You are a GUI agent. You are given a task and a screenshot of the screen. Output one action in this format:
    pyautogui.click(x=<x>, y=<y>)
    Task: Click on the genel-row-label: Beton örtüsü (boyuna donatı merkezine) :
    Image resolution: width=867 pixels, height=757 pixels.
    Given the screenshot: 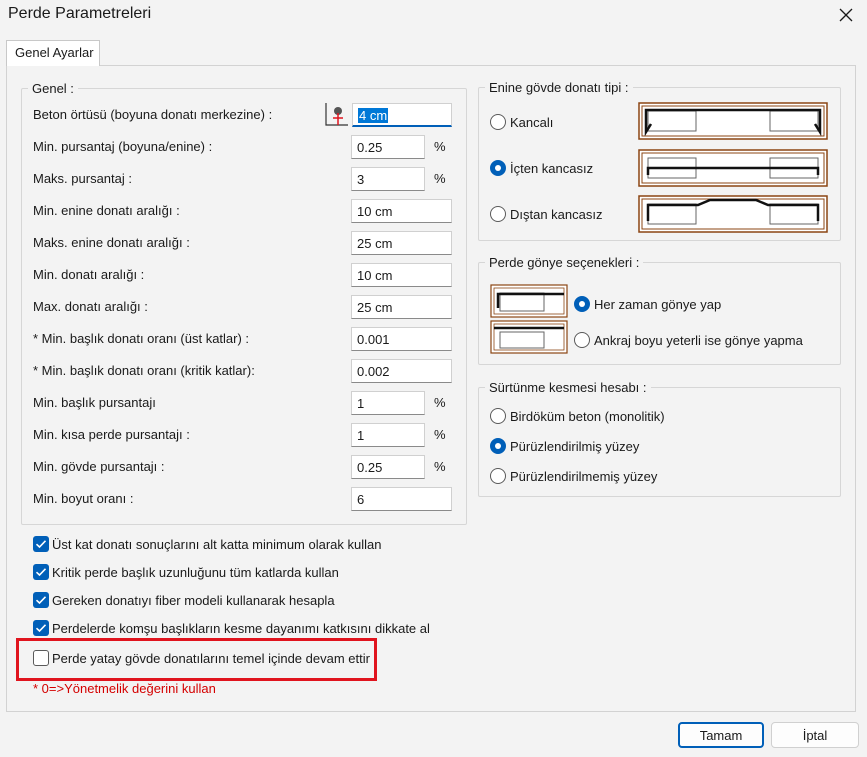 What is the action you would take?
    pyautogui.click(x=153, y=114)
    